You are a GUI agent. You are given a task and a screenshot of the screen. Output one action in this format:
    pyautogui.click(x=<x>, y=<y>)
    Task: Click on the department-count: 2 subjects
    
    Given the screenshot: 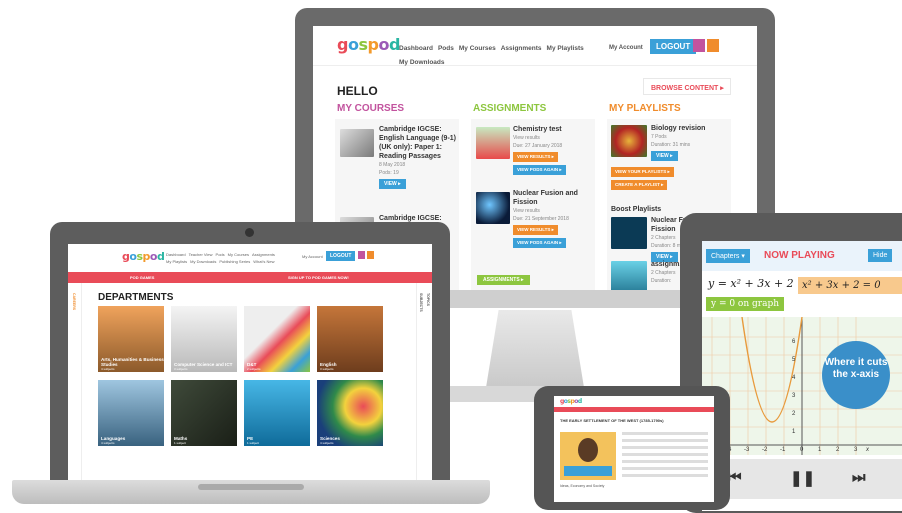 What is the action you would take?
    pyautogui.click(x=254, y=369)
    